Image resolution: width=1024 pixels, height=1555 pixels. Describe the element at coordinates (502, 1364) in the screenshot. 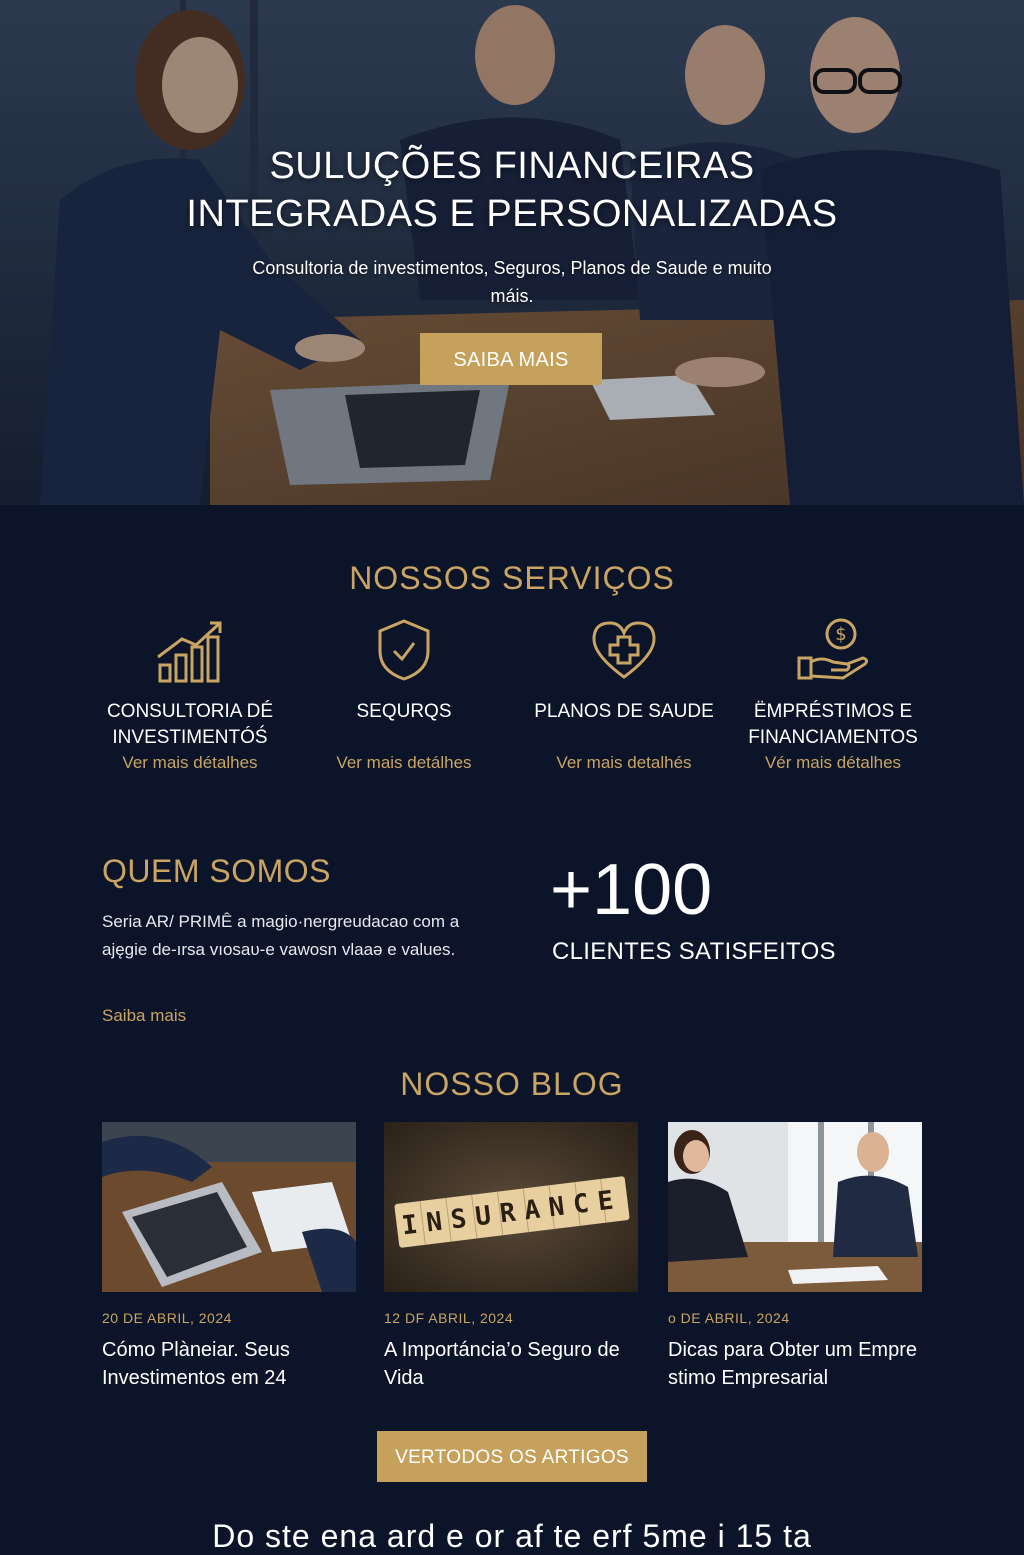

I see `blog-post-title: A Importáncia’o Seguro de Vida` at that location.